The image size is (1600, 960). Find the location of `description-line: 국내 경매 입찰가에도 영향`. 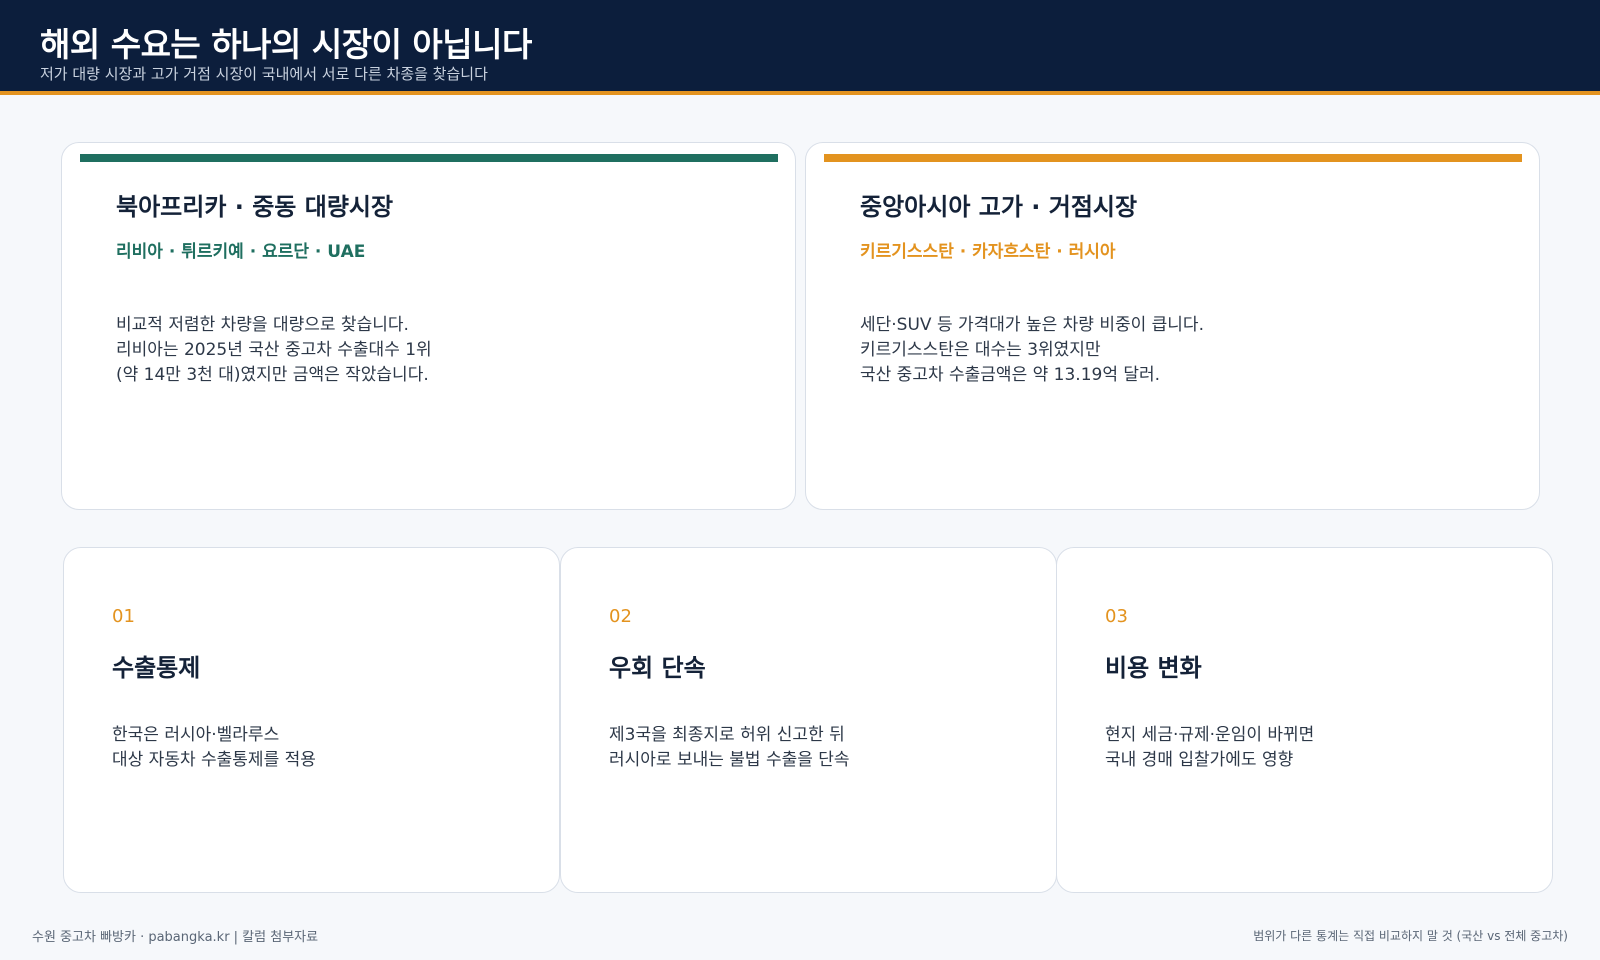

description-line: 국내 경매 입찰가에도 영향 is located at coordinates (1199, 760).